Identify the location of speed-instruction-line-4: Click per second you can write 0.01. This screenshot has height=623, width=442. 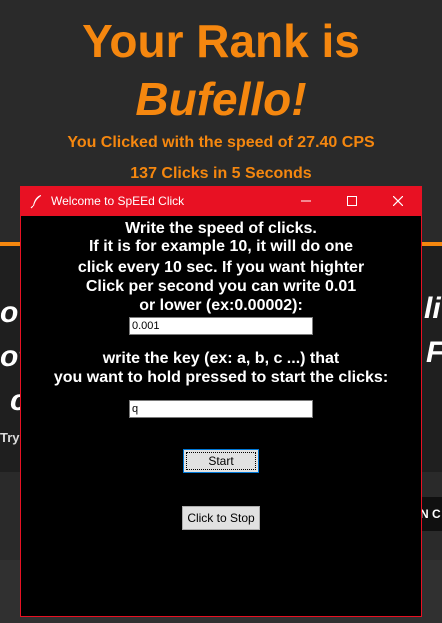
(221, 286).